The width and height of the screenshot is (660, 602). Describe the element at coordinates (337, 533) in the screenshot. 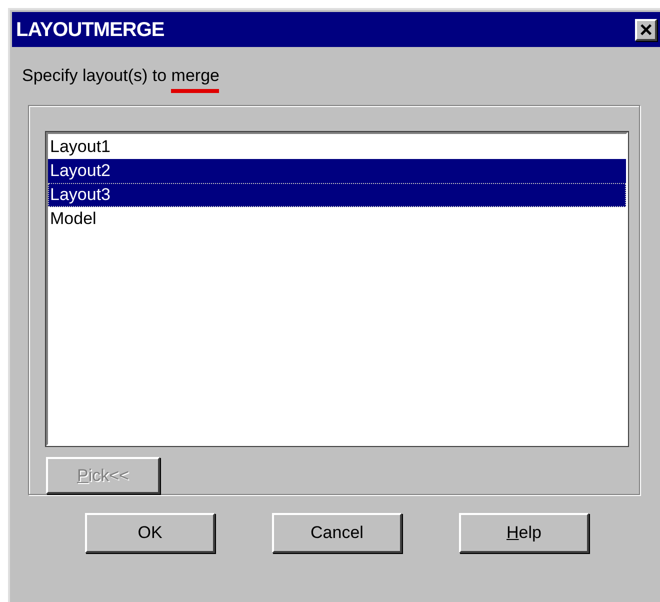

I see `dialog-button: Cancel` at that location.